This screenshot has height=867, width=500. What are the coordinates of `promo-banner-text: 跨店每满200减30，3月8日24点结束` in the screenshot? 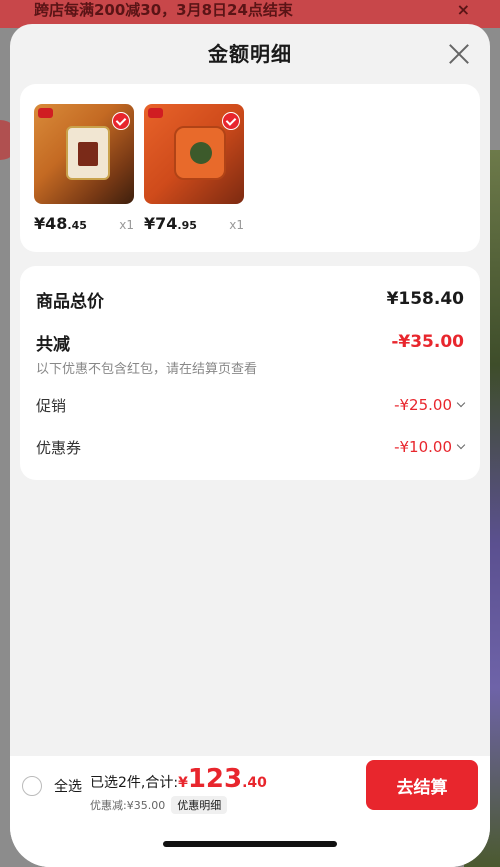 It's located at (163, 10).